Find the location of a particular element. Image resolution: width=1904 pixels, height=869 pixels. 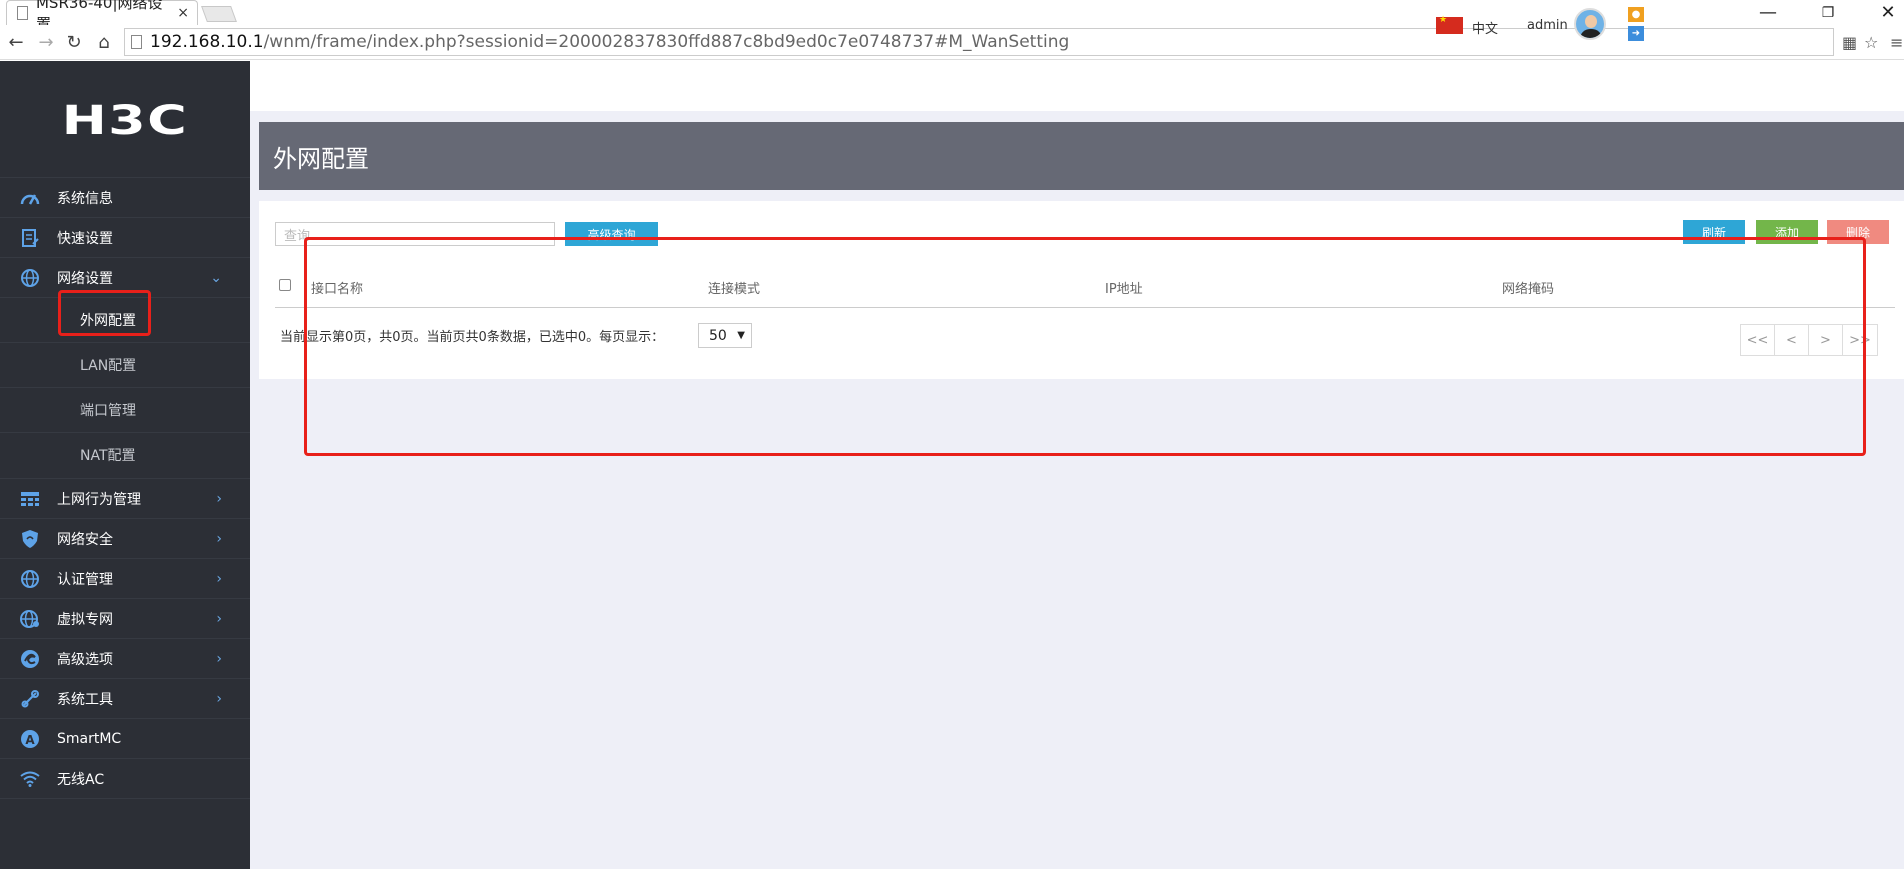

sidebar-item-label: 无线AC is located at coordinates (81, 779).